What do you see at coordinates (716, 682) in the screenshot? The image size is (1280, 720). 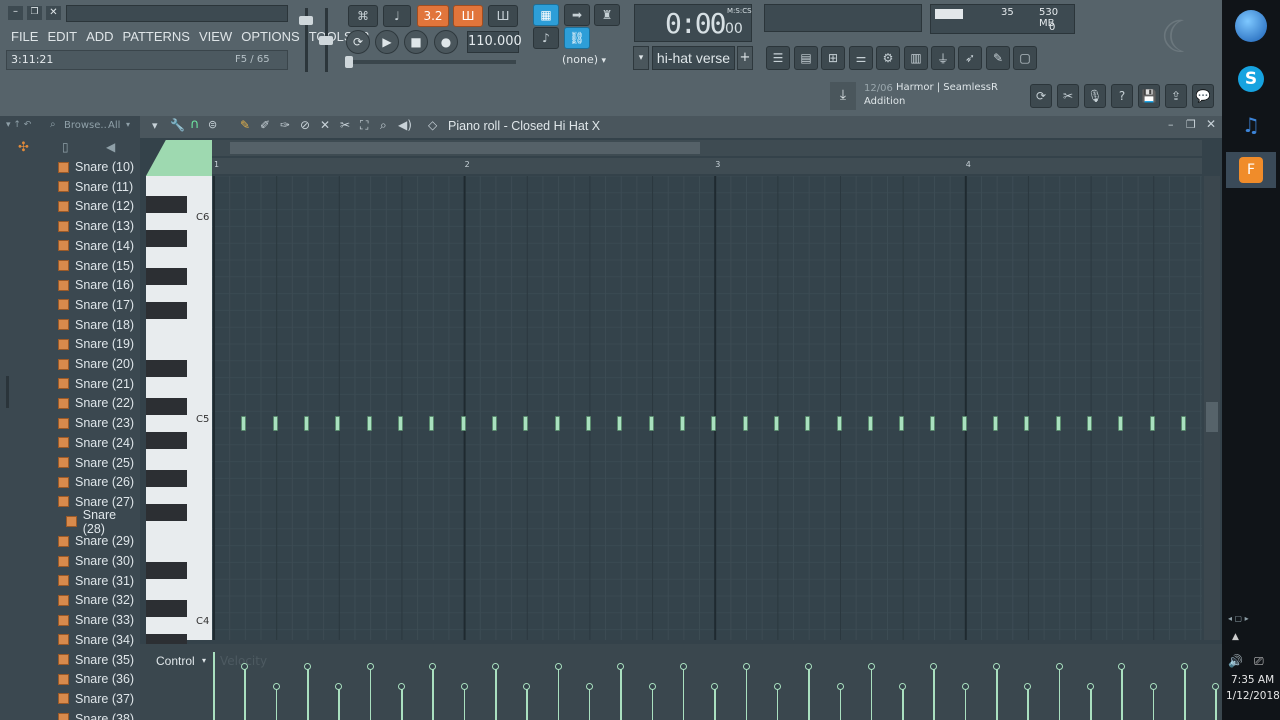 I see `velocity-lane` at bounding box center [716, 682].